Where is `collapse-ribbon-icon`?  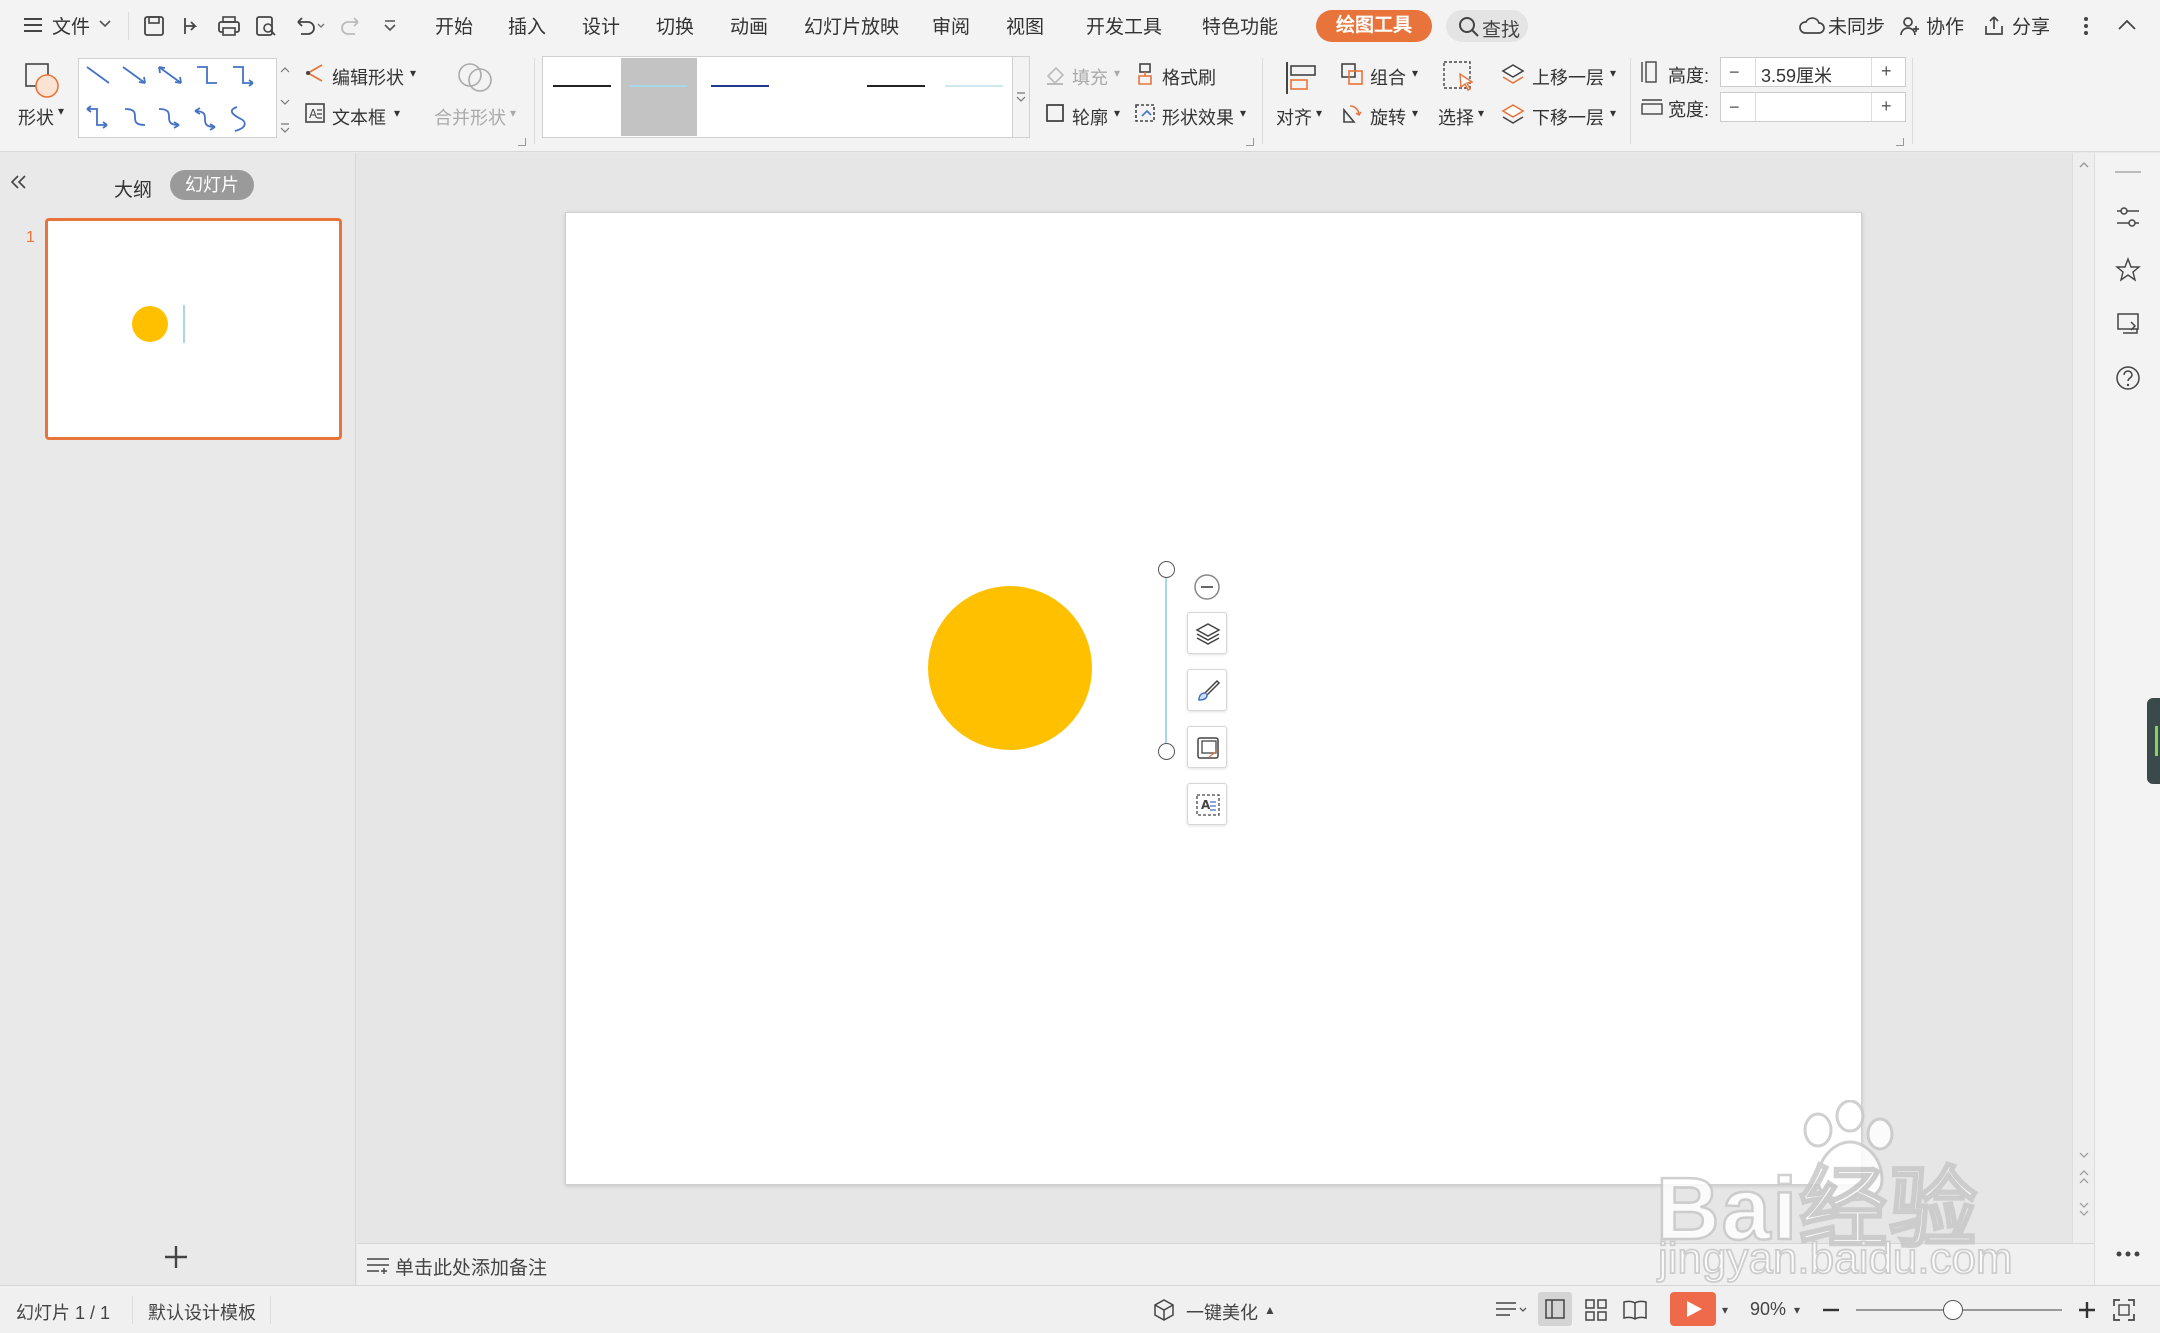
collapse-ribbon-icon is located at coordinates (2127, 25).